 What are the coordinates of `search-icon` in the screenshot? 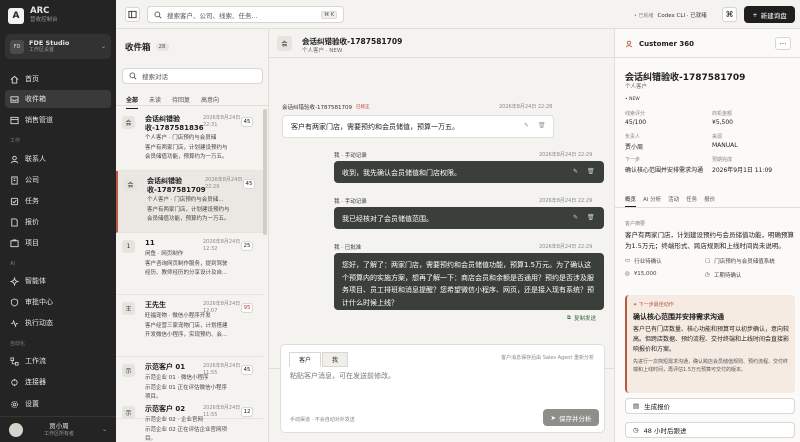 It's located at (133, 76).